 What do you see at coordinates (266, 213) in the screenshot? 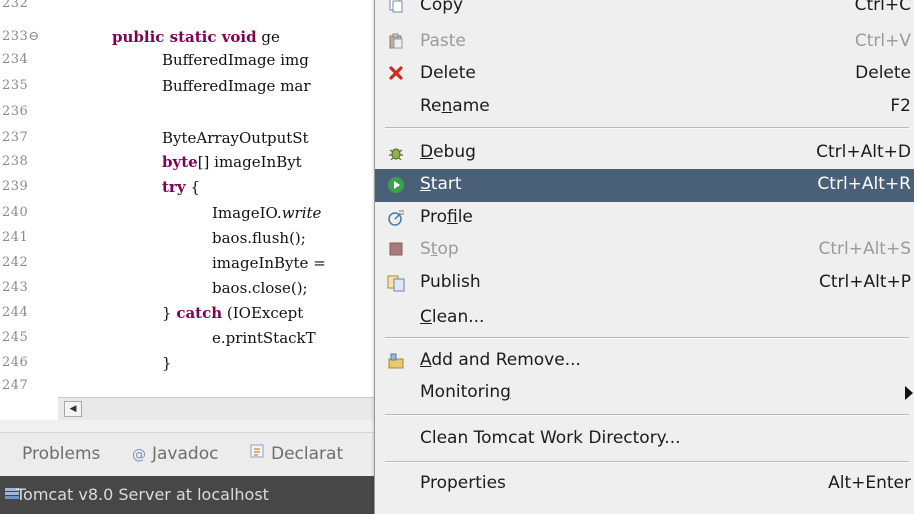
I see `code-text: ImageIO.write` at bounding box center [266, 213].